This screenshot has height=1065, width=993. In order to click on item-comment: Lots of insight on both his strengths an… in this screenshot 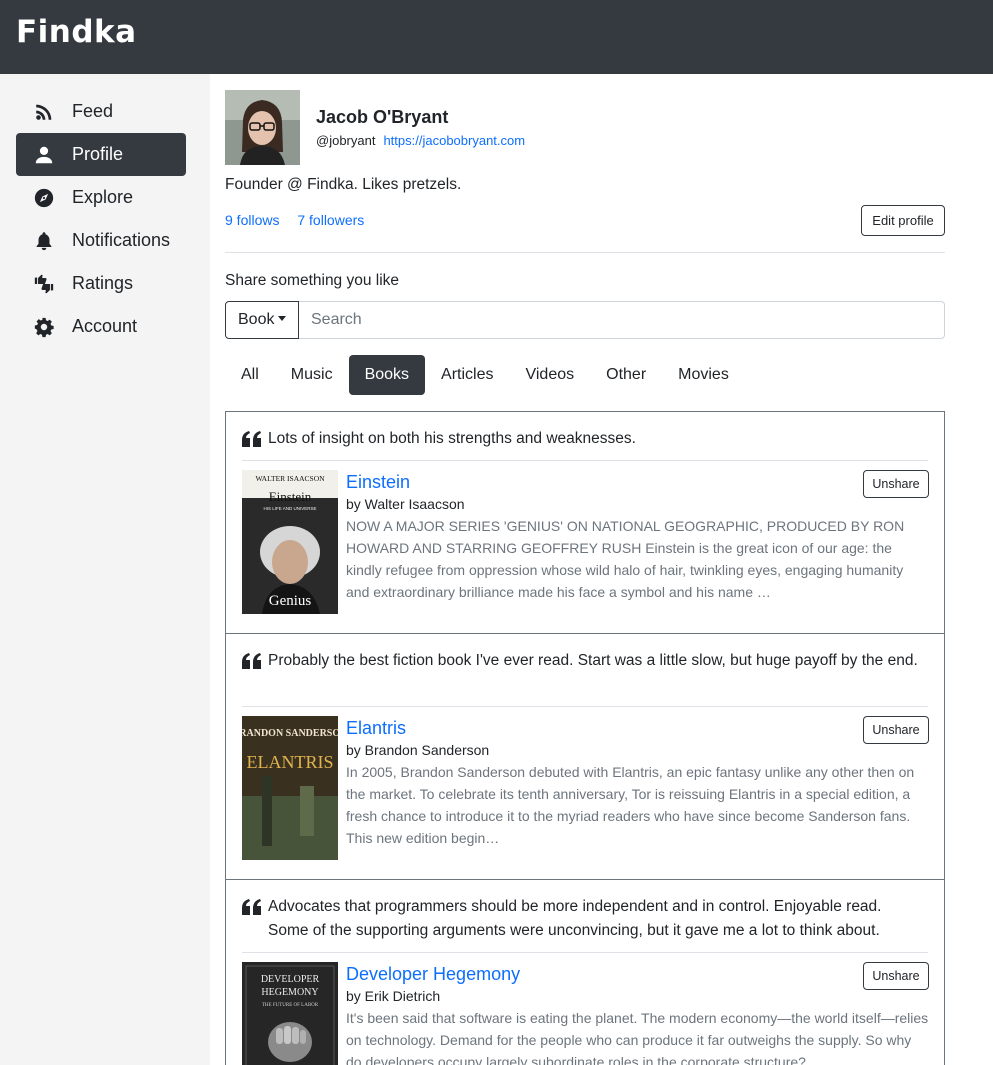, I will do `click(452, 438)`.